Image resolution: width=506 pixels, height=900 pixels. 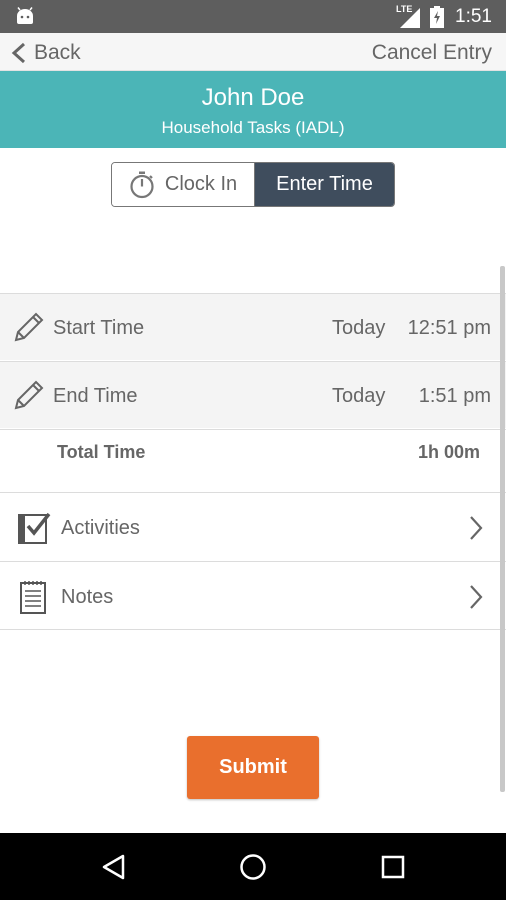 I want to click on status-bar: LTE 1:51, so click(x=253, y=16).